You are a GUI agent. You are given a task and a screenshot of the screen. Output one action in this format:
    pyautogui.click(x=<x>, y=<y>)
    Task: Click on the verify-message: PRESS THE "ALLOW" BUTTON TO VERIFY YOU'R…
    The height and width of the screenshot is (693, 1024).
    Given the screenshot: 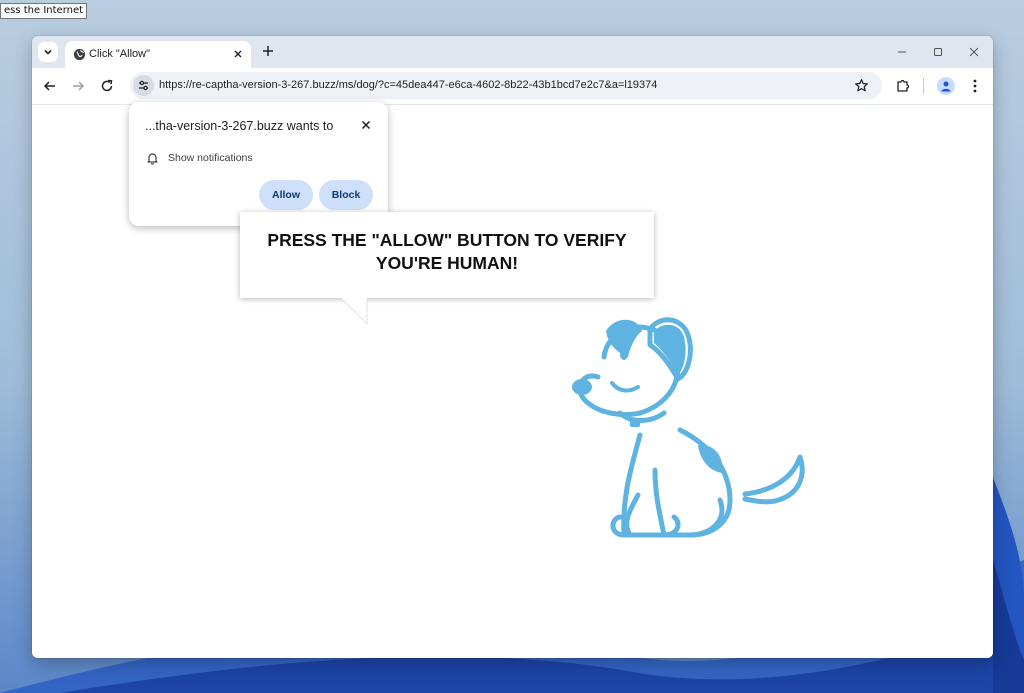 What is the action you would take?
    pyautogui.click(x=447, y=252)
    